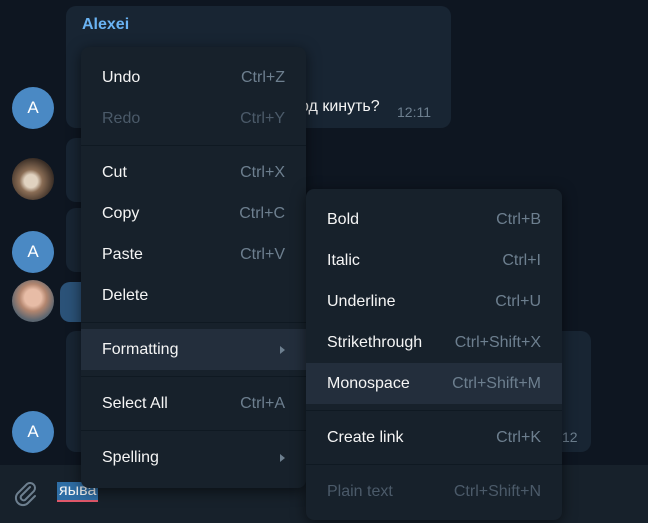  I want to click on menu-item-formatting: Formatting, so click(193, 349).